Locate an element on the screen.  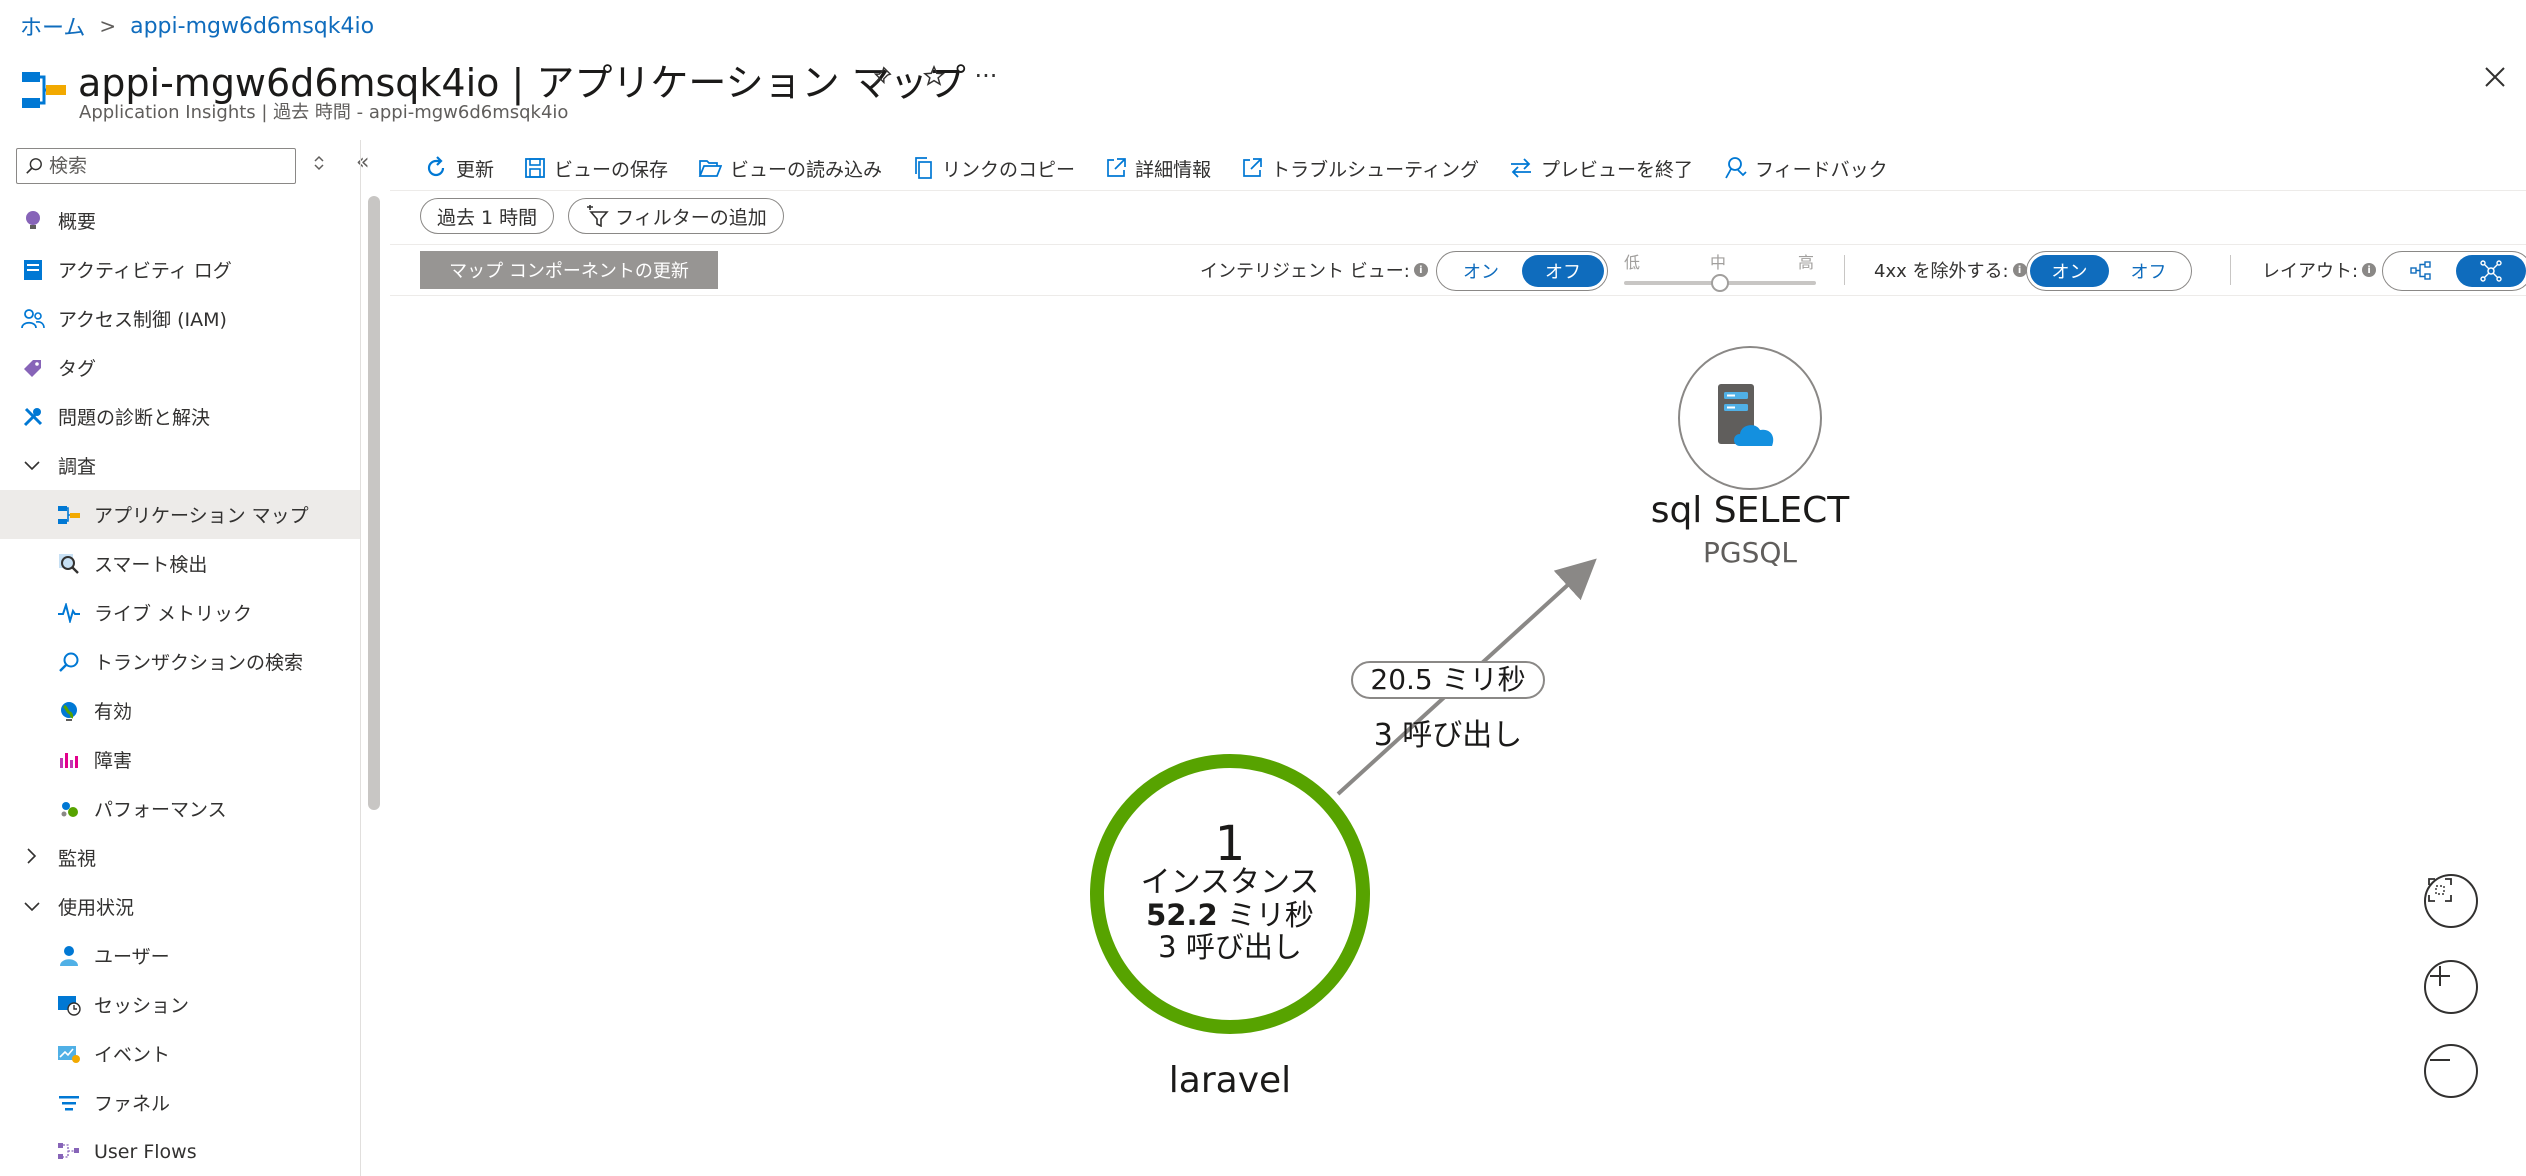
sidebar-item-iam: アクセス制御 (IAM) is located at coordinates (180, 318).